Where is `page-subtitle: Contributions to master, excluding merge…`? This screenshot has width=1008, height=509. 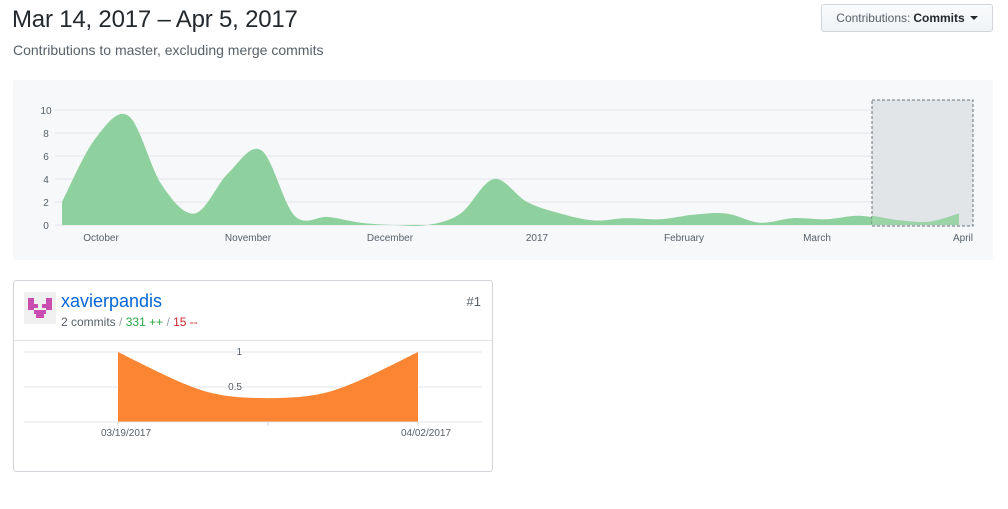
page-subtitle: Contributions to master, excluding merge… is located at coordinates (168, 50).